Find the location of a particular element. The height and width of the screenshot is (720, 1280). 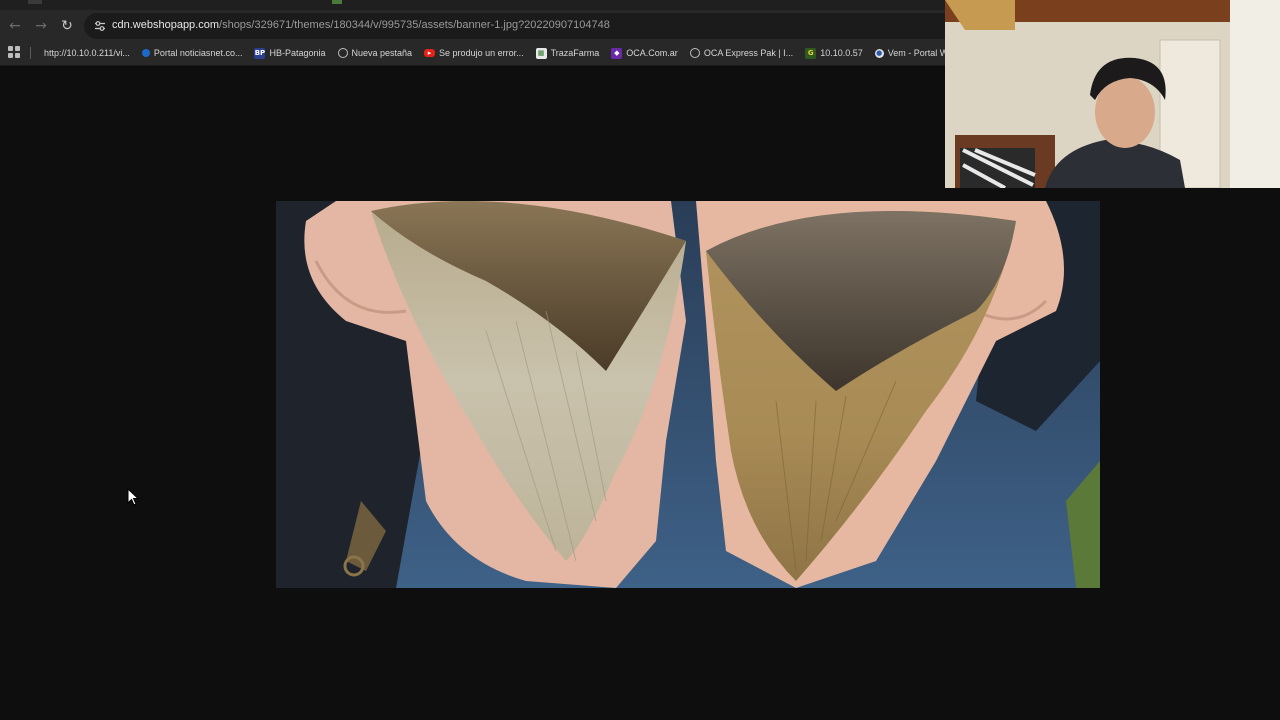

bookmark-item: BP HB-Patagonia is located at coordinates (290, 53).